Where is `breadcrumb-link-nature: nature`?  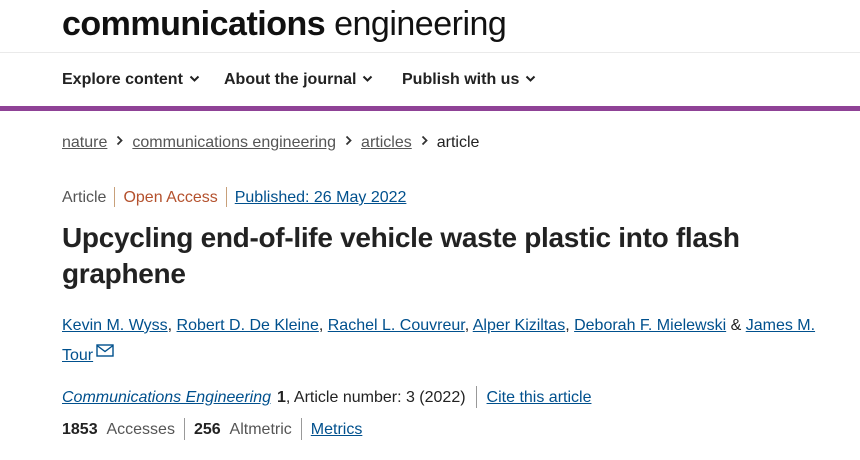 breadcrumb-link-nature: nature is located at coordinates (84, 142).